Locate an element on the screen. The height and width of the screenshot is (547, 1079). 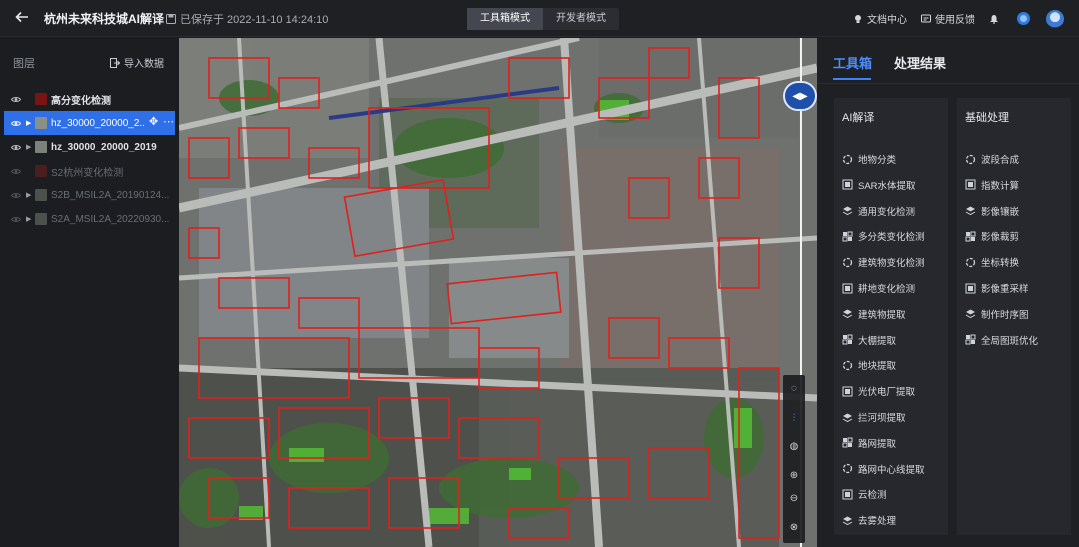
mode-switch: 工具箱模式 开发者模式 is located at coordinates (543, 19).